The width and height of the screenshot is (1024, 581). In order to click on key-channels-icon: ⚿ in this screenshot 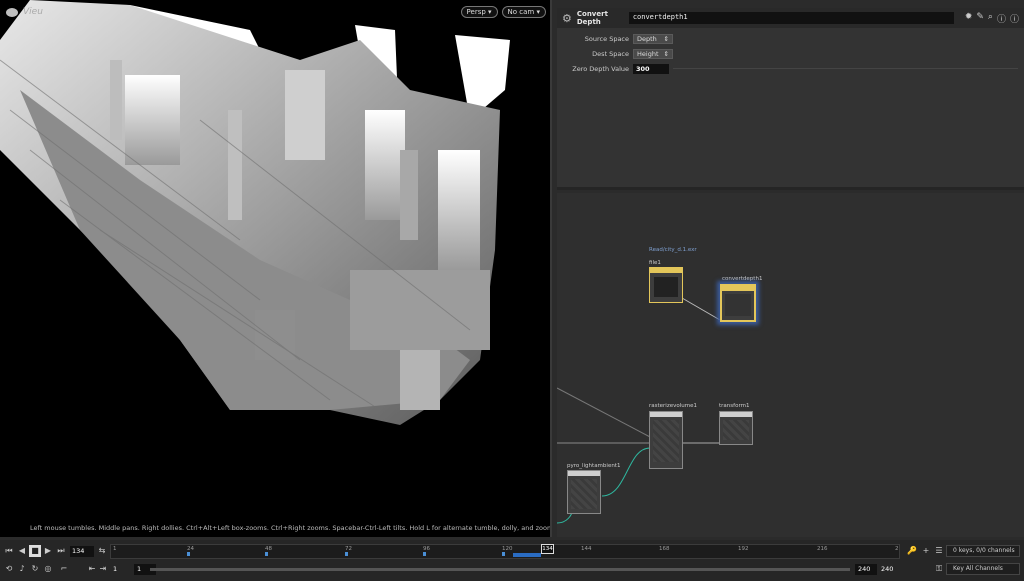, I will do `click(939, 569)`.